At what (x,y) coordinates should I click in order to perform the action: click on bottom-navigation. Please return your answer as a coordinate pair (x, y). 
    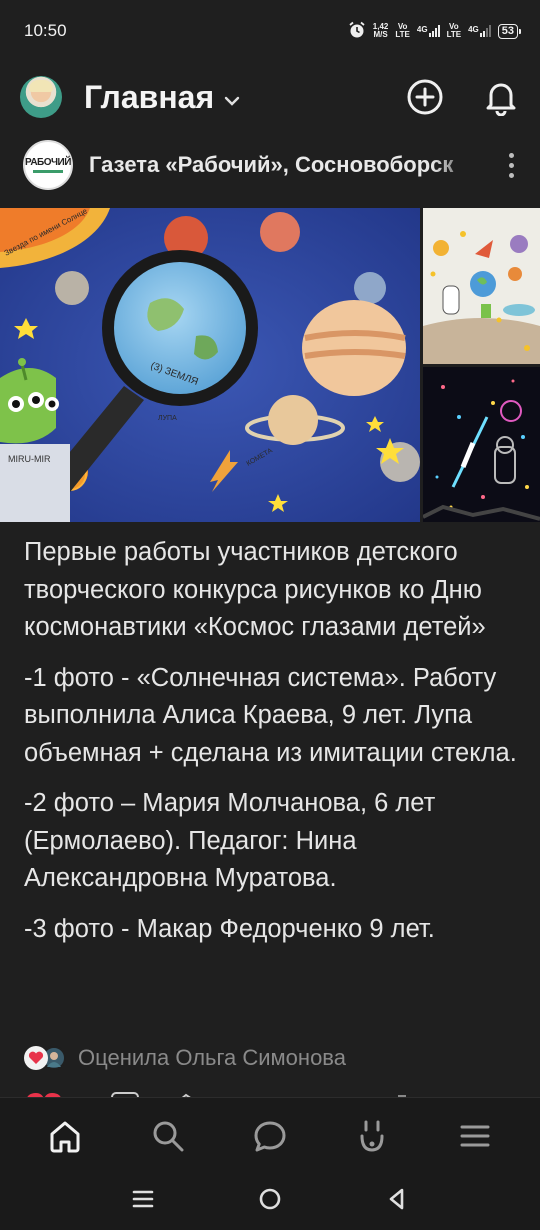
    Looking at the image, I should click on (270, 1135).